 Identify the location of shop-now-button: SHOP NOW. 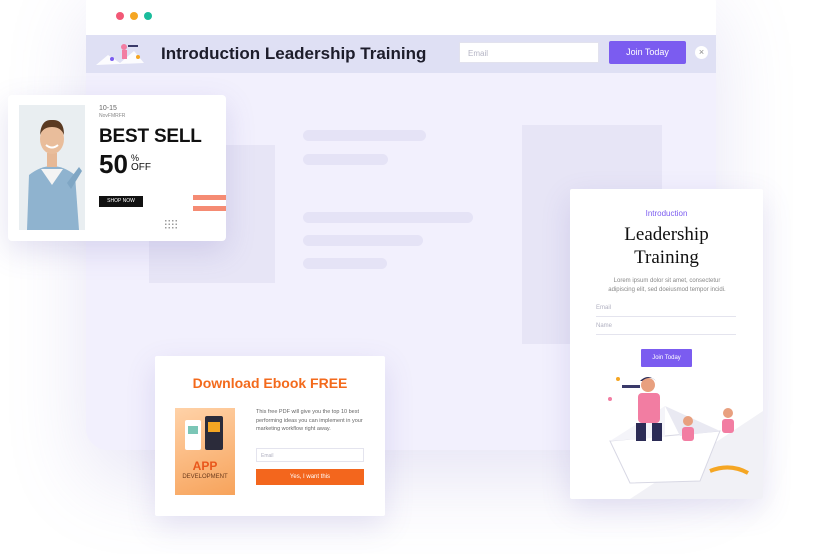
(121, 201).